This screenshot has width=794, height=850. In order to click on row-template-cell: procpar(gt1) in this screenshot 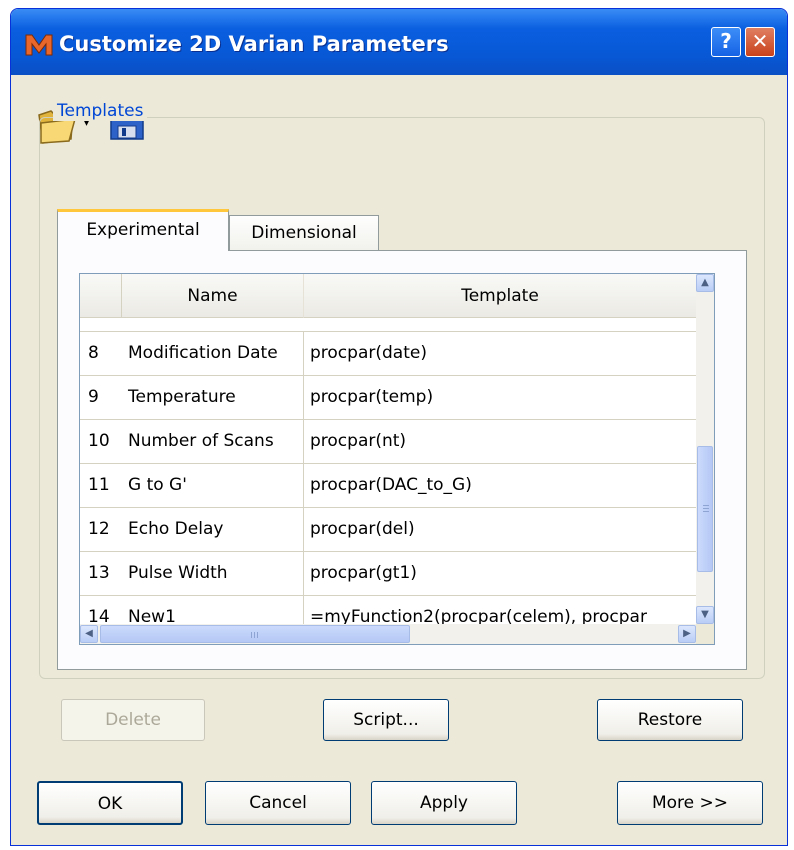, I will do `click(500, 573)`.